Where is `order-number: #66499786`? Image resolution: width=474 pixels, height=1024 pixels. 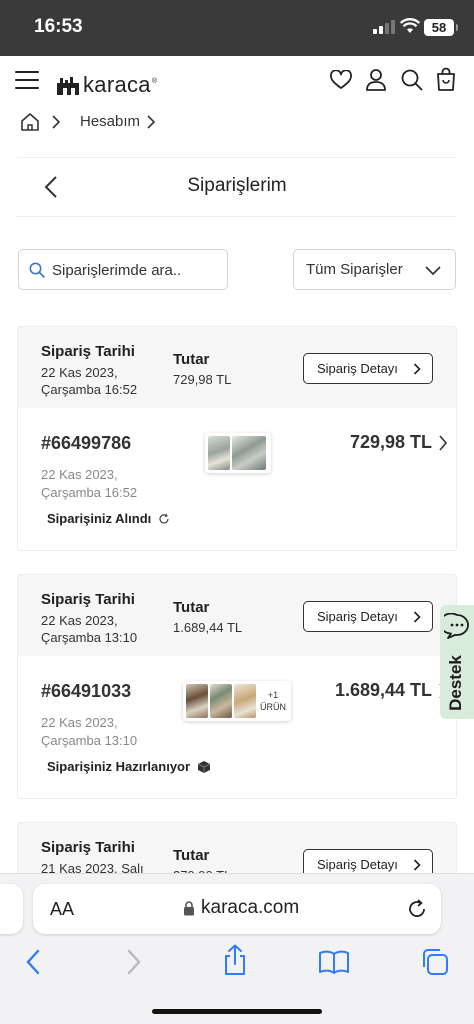 order-number: #66499786 is located at coordinates (86, 443).